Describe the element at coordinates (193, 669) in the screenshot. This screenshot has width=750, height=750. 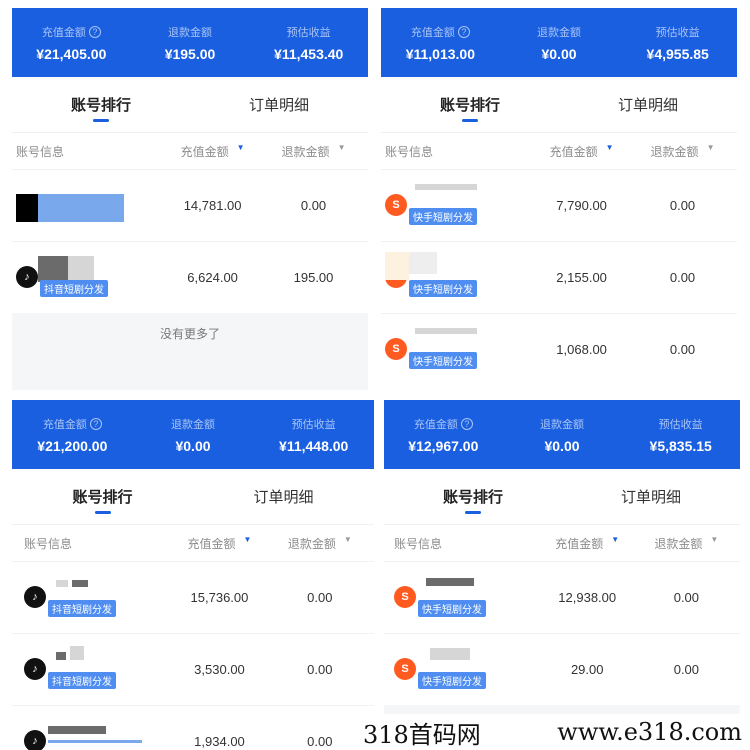
I see `table-row: ♪ 抖音短剧分发 3,530.00 0.00` at that location.